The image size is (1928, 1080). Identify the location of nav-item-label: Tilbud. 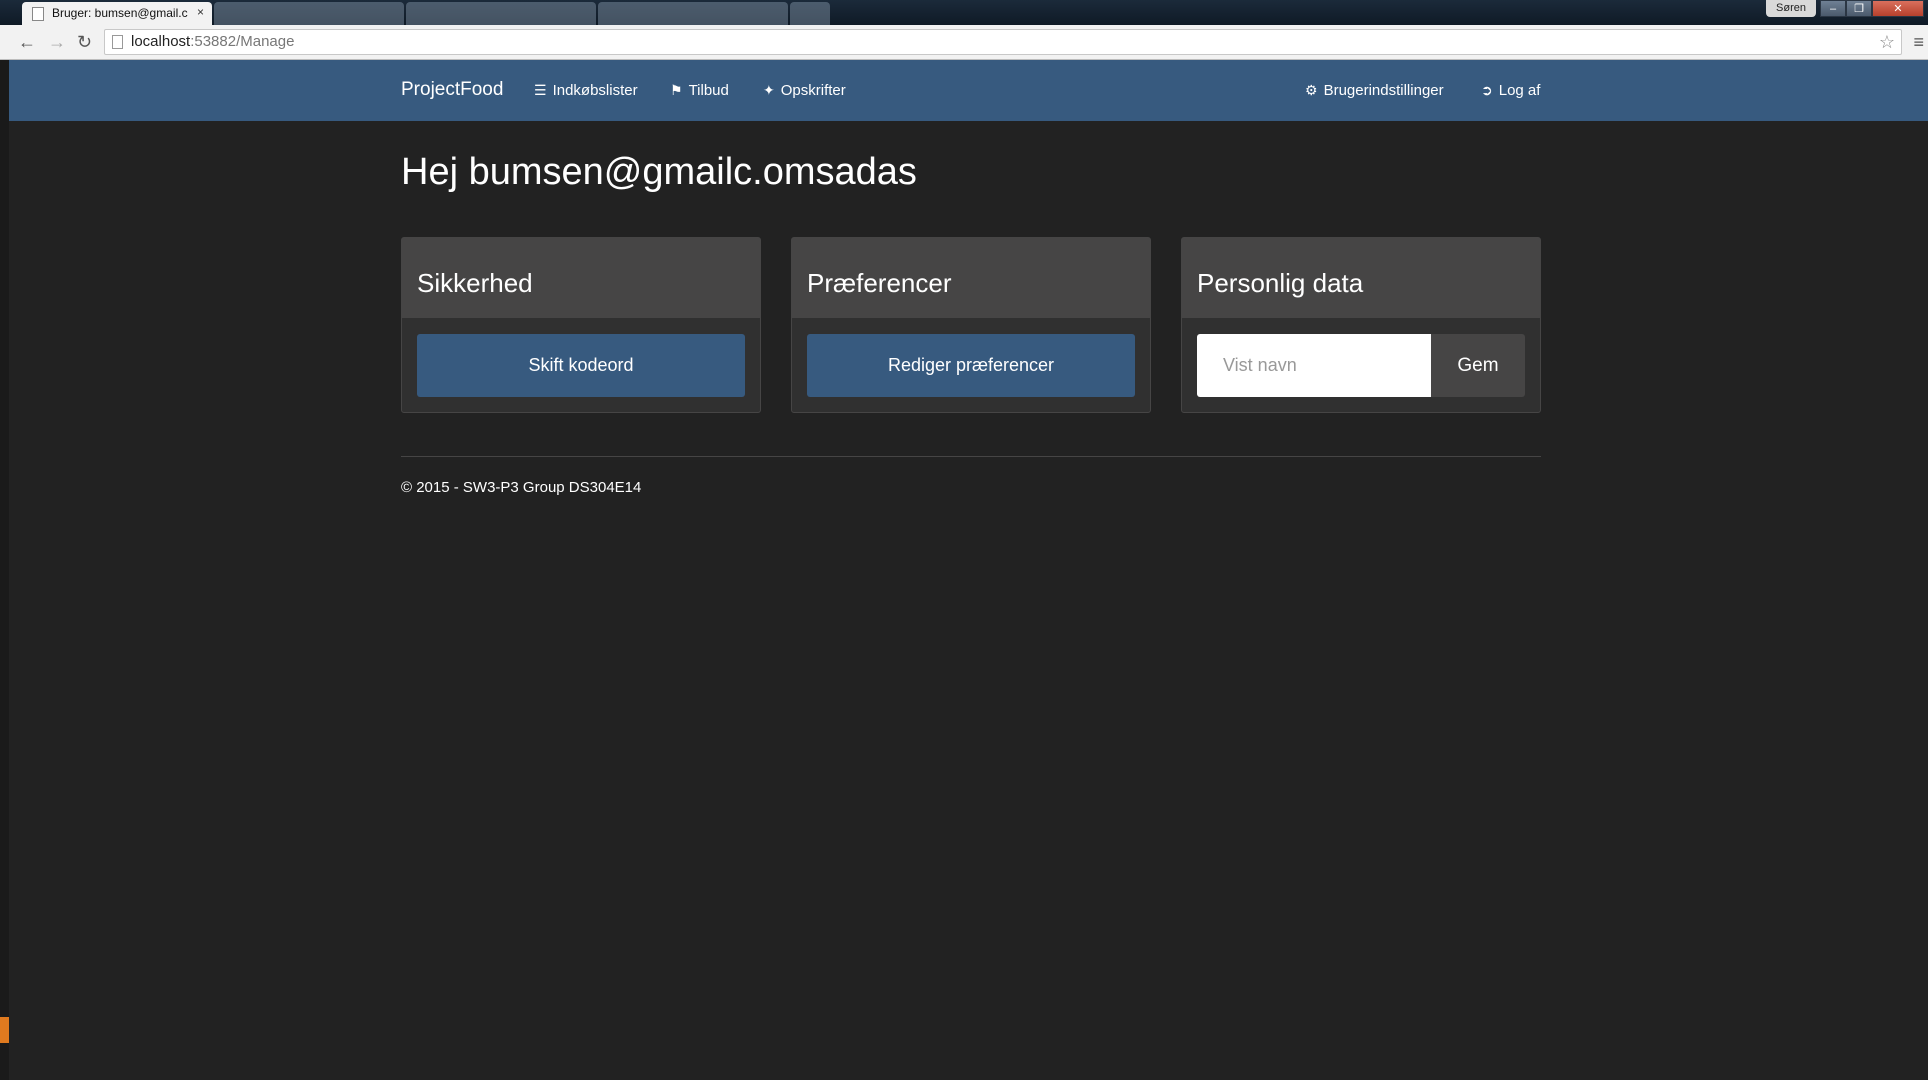
(708, 90).